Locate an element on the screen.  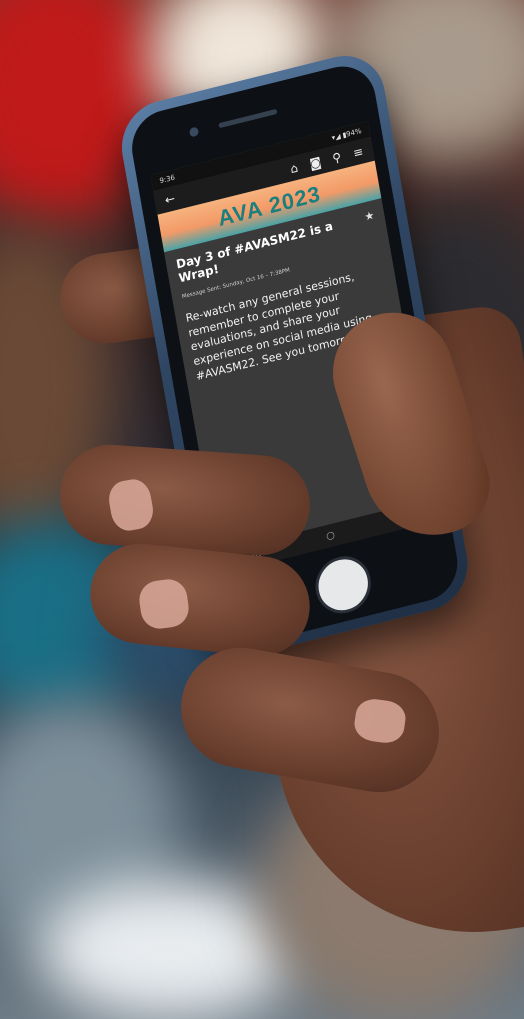
camera-icon: ◙ is located at coordinates (315, 163).